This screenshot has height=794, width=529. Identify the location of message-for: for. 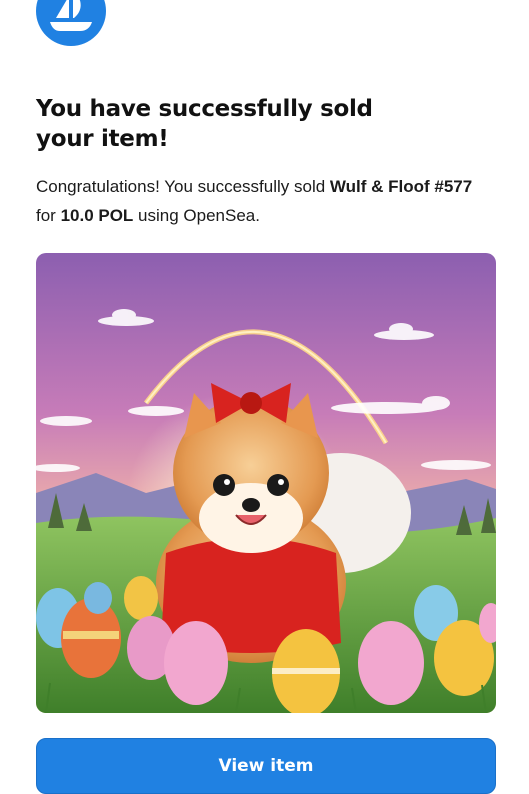
(48, 215).